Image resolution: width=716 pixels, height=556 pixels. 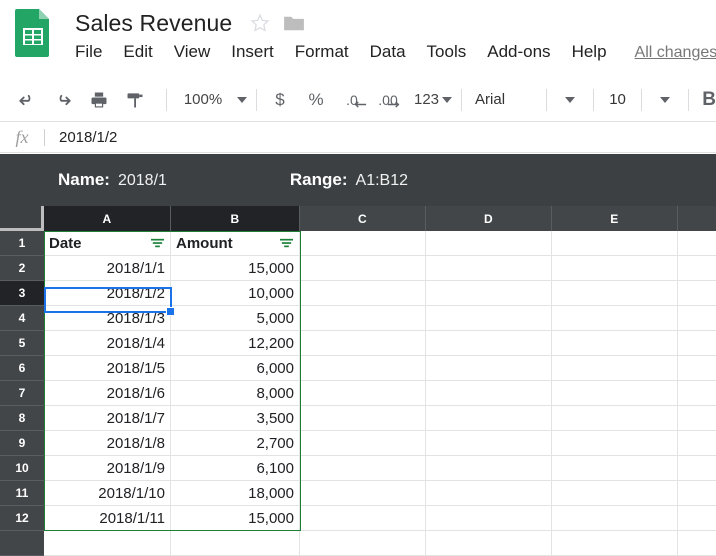 What do you see at coordinates (235, 493) in the screenshot?
I see `cell-b11: 18,000` at bounding box center [235, 493].